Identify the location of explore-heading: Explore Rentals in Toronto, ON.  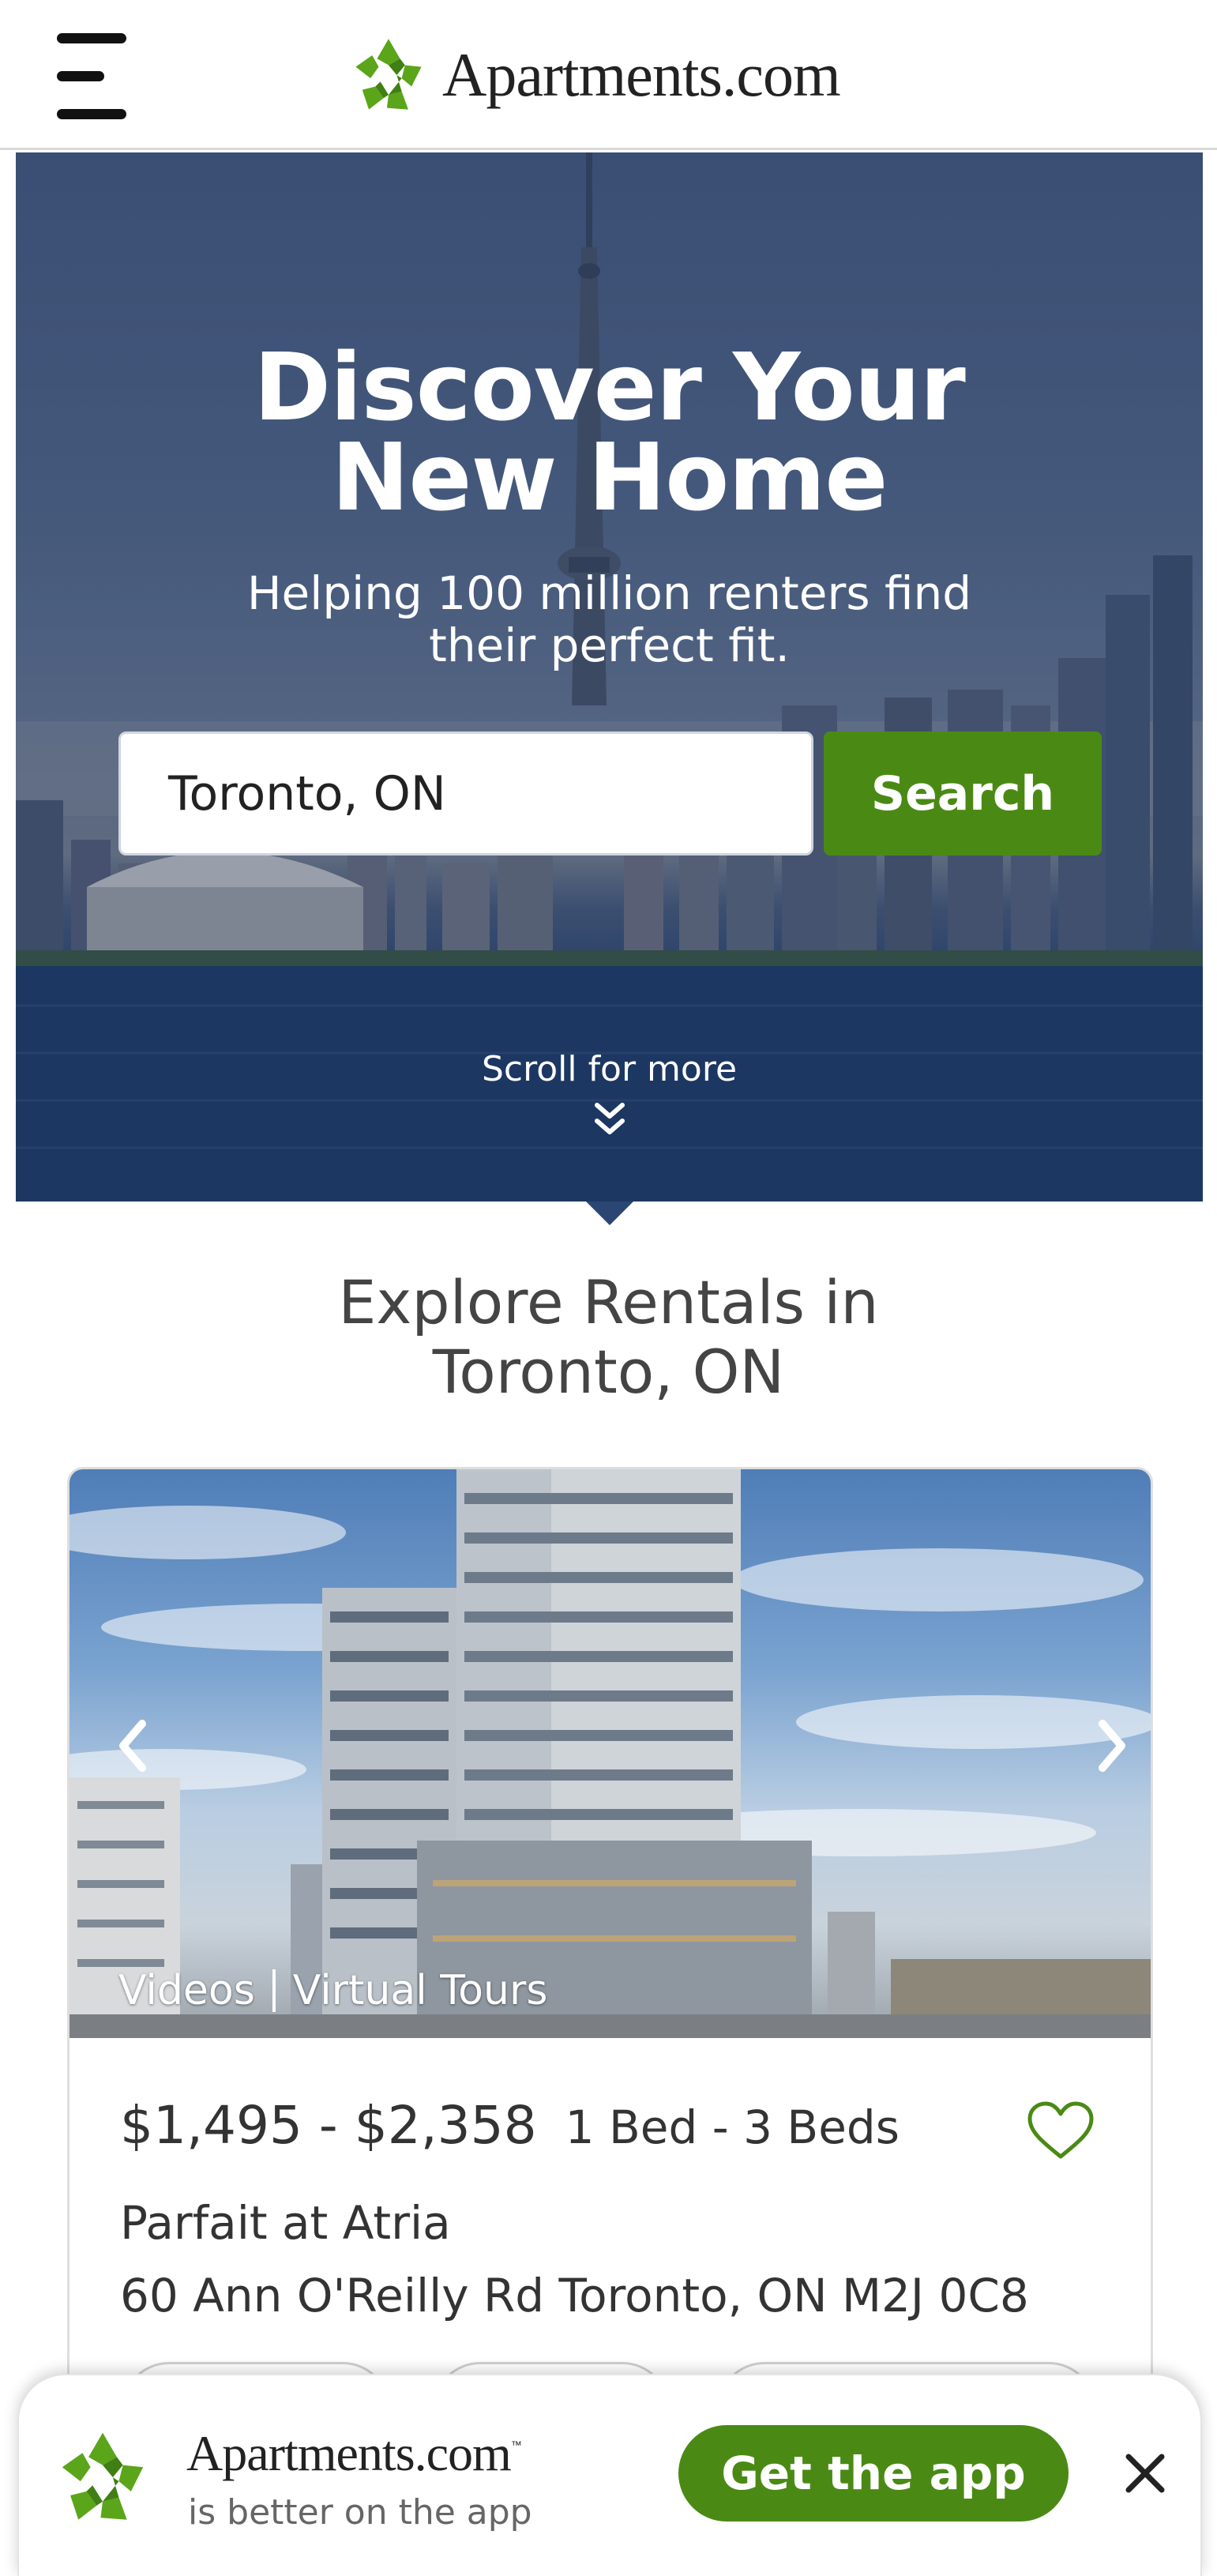
(608, 1337).